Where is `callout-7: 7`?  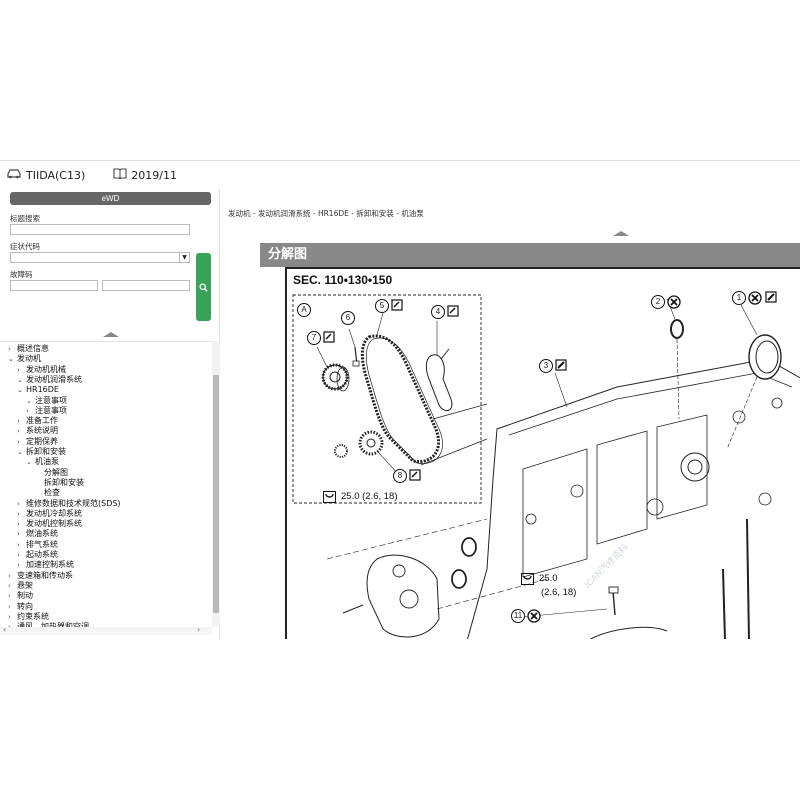
callout-7: 7 is located at coordinates (314, 338).